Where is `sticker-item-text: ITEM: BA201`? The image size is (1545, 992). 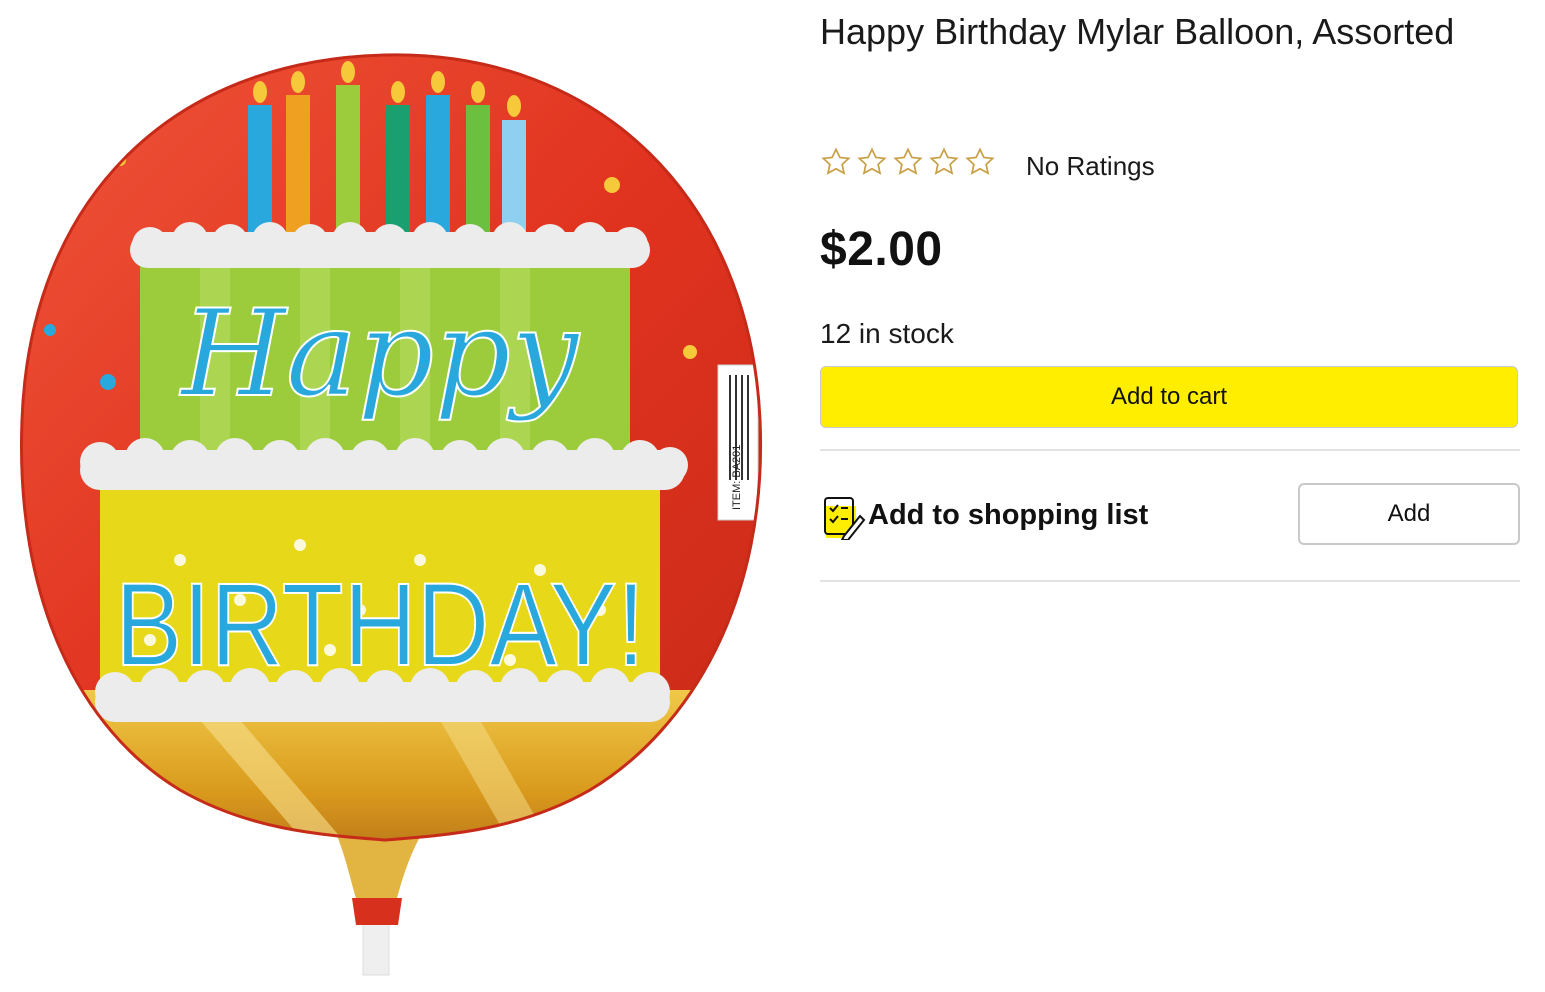 sticker-item-text: ITEM: BA201 is located at coordinates (737, 477).